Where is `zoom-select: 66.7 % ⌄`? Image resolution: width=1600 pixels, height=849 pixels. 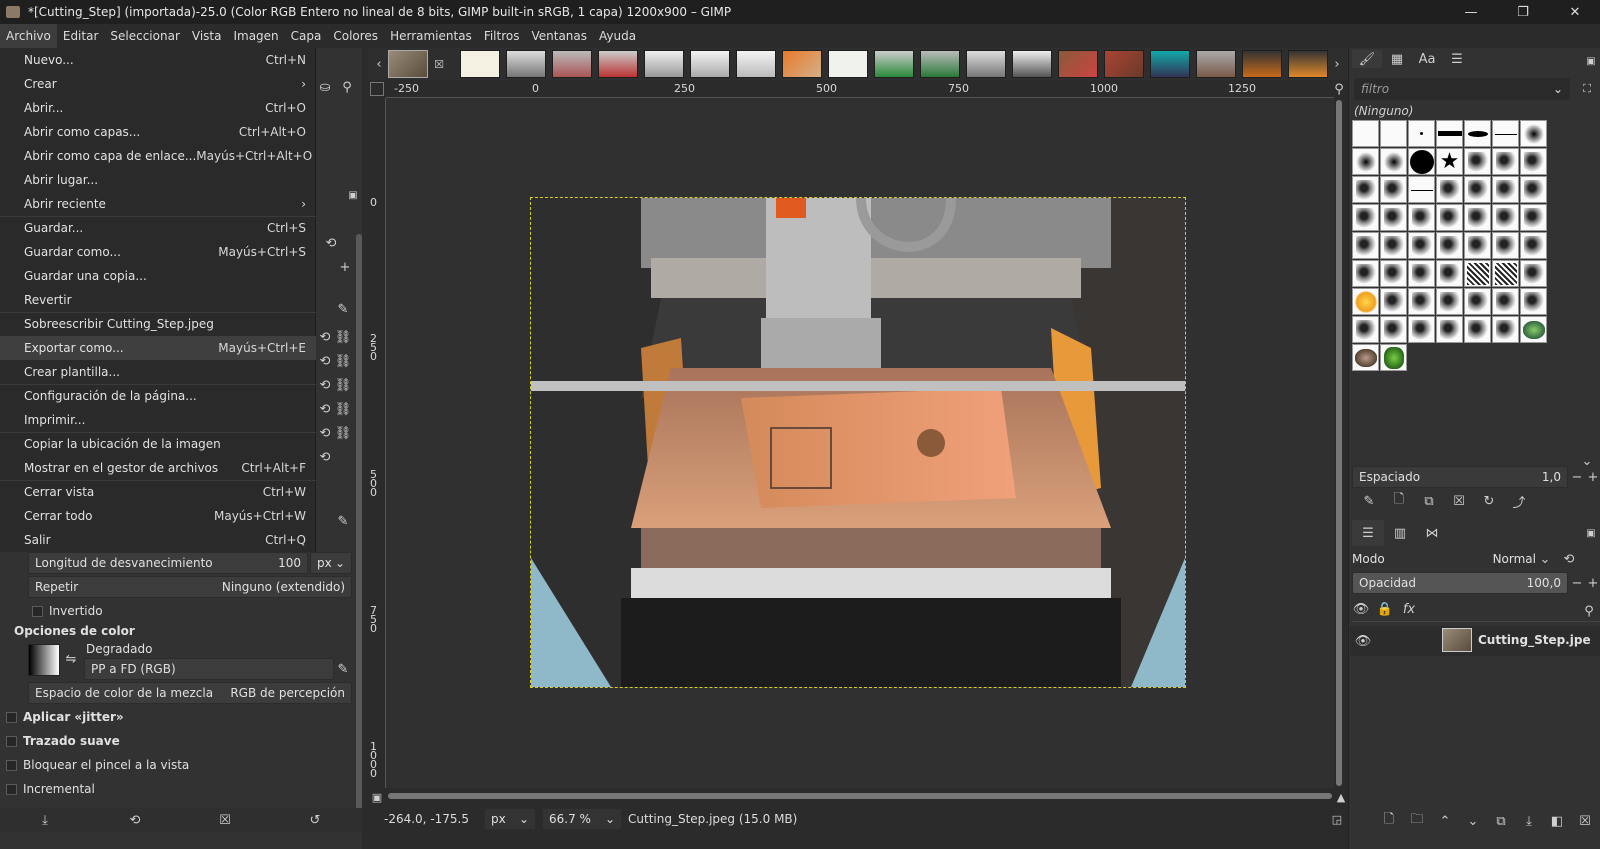 zoom-select: 66.7 % ⌄ is located at coordinates (582, 819).